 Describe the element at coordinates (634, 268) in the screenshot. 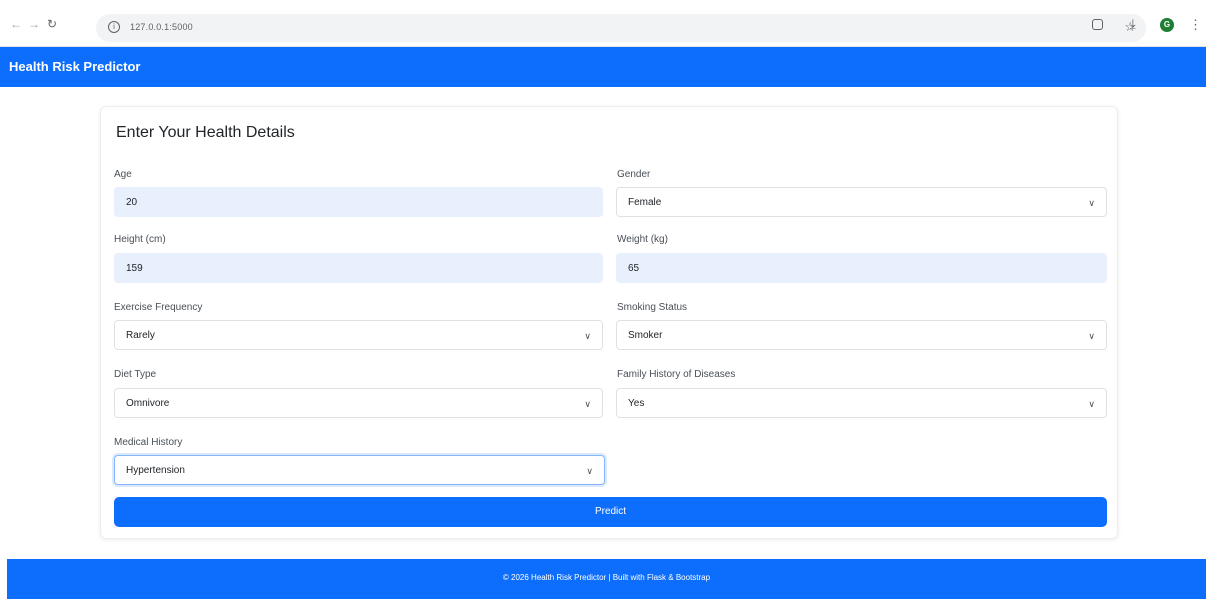

I see `weight-value: 65` at that location.